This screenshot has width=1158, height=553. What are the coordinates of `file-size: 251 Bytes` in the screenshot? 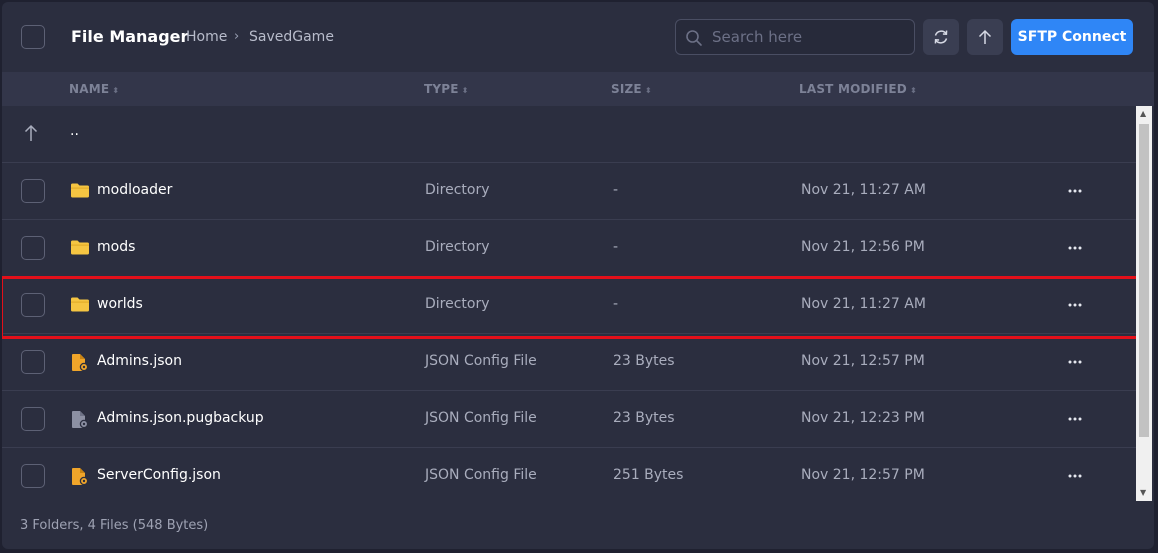 It's located at (648, 475).